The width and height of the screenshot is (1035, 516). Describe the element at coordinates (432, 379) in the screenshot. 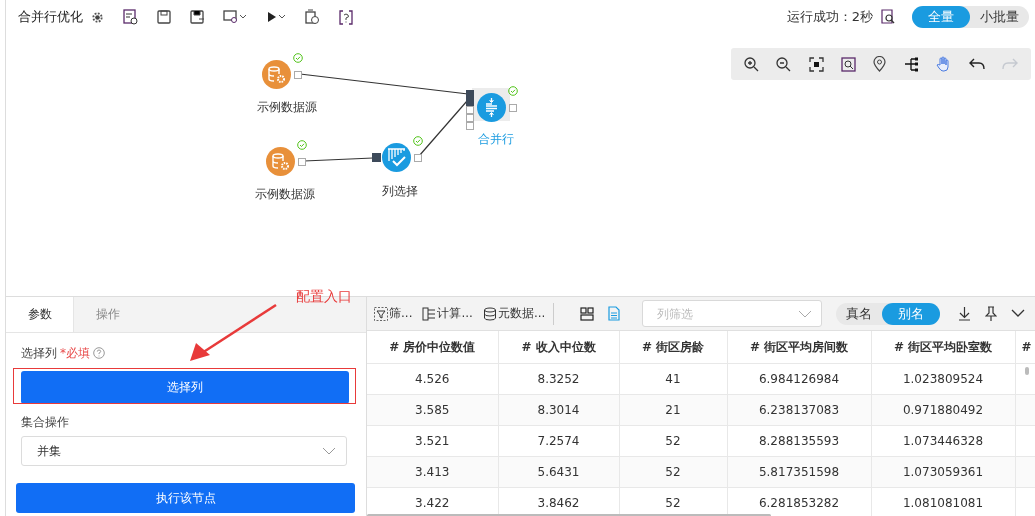

I see `table-cell: 4.526` at that location.